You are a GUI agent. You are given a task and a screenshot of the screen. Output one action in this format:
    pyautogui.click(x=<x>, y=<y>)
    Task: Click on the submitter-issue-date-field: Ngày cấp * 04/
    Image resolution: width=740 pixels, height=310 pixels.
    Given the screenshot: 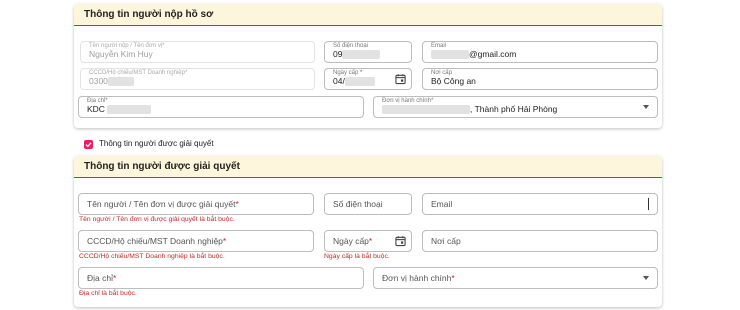 What is the action you would take?
    pyautogui.click(x=368, y=79)
    